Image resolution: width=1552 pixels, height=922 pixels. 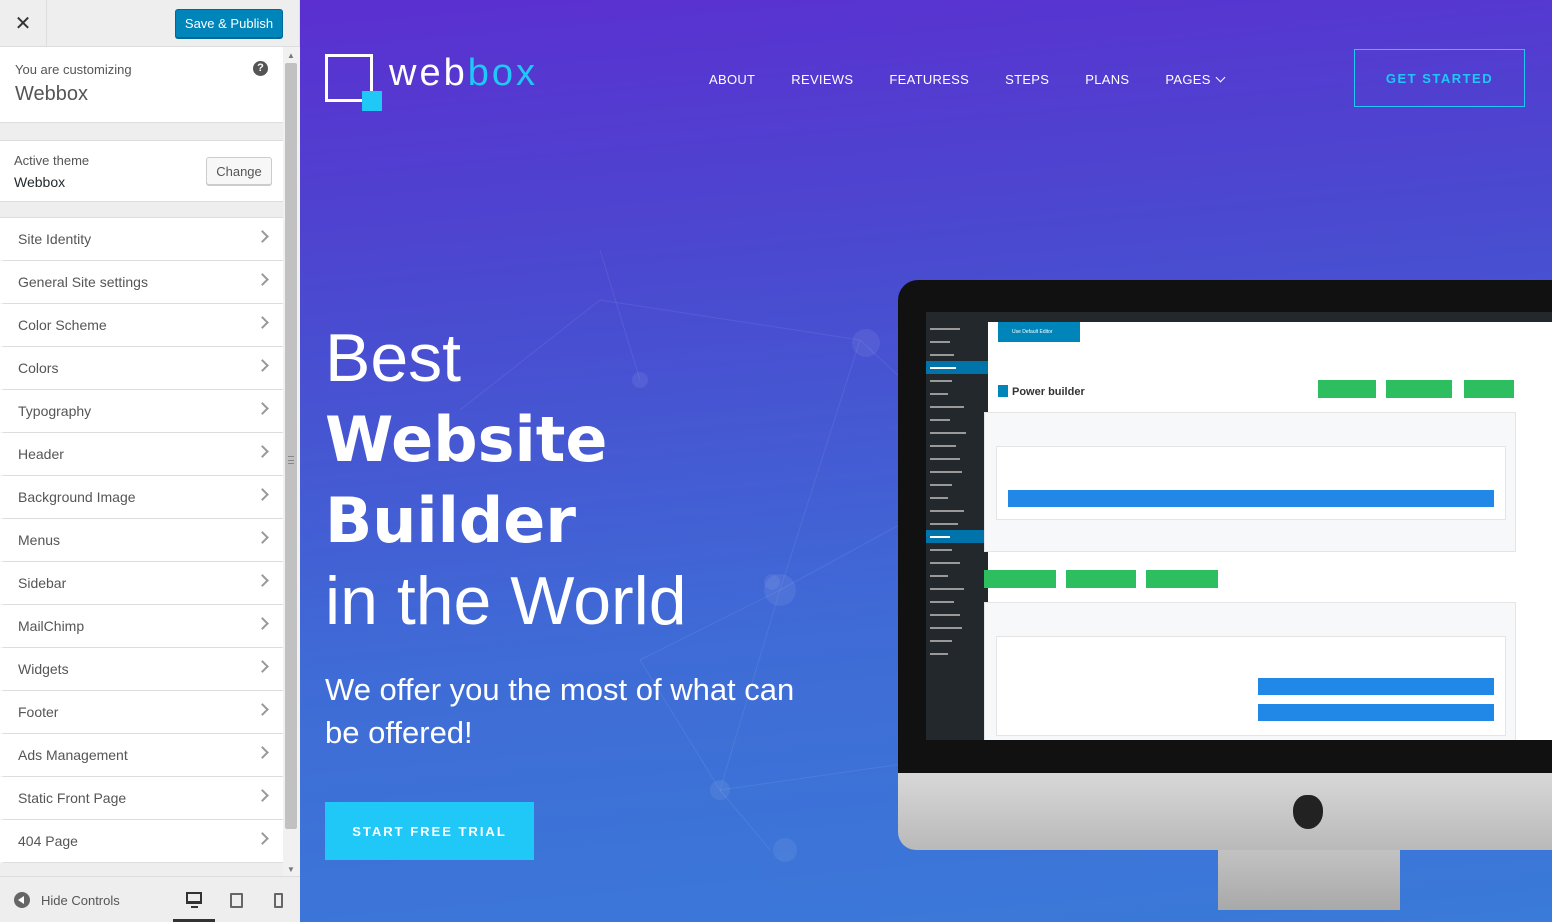 I want to click on save-publish-button: Save & Publish, so click(x=229, y=23).